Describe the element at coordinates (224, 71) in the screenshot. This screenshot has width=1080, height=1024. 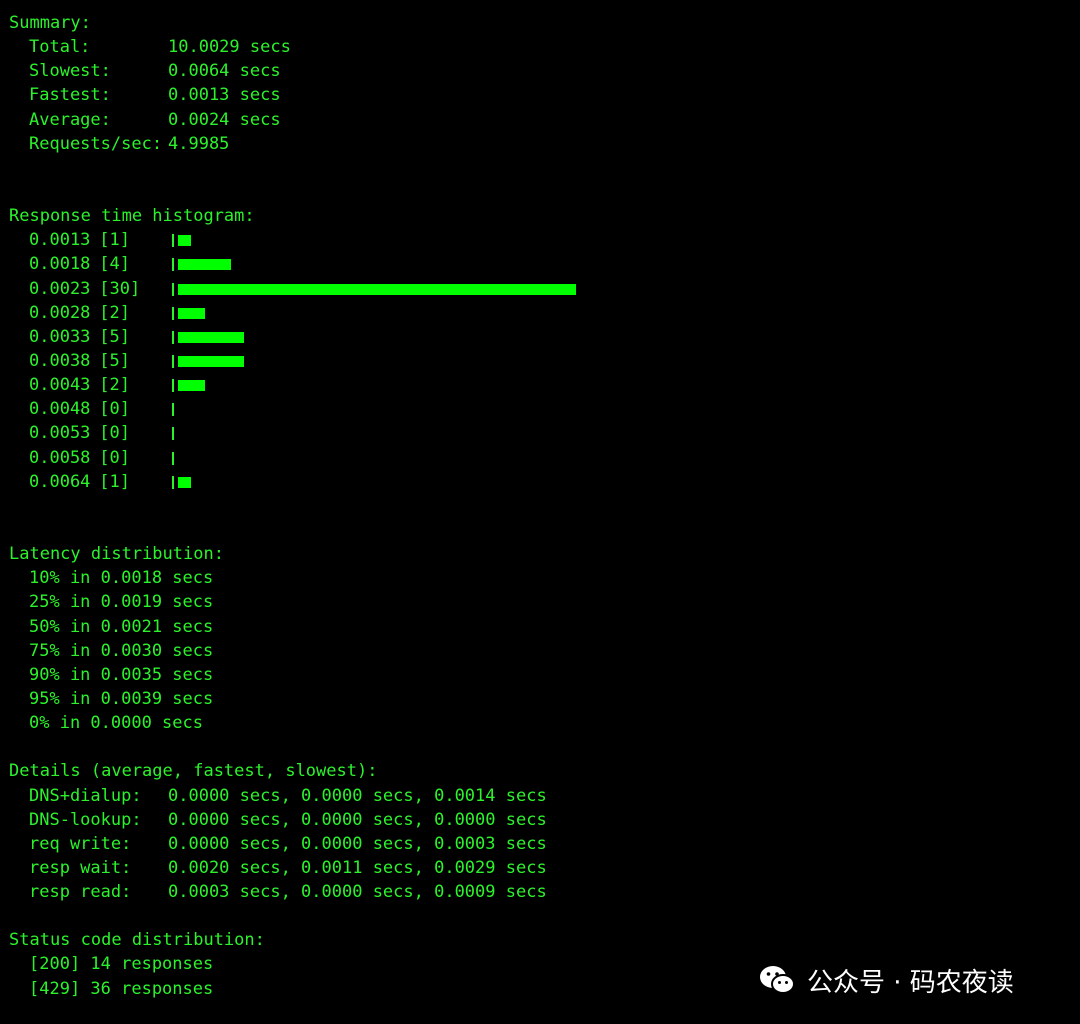
I see `summary-value: 0.0064 secs` at that location.